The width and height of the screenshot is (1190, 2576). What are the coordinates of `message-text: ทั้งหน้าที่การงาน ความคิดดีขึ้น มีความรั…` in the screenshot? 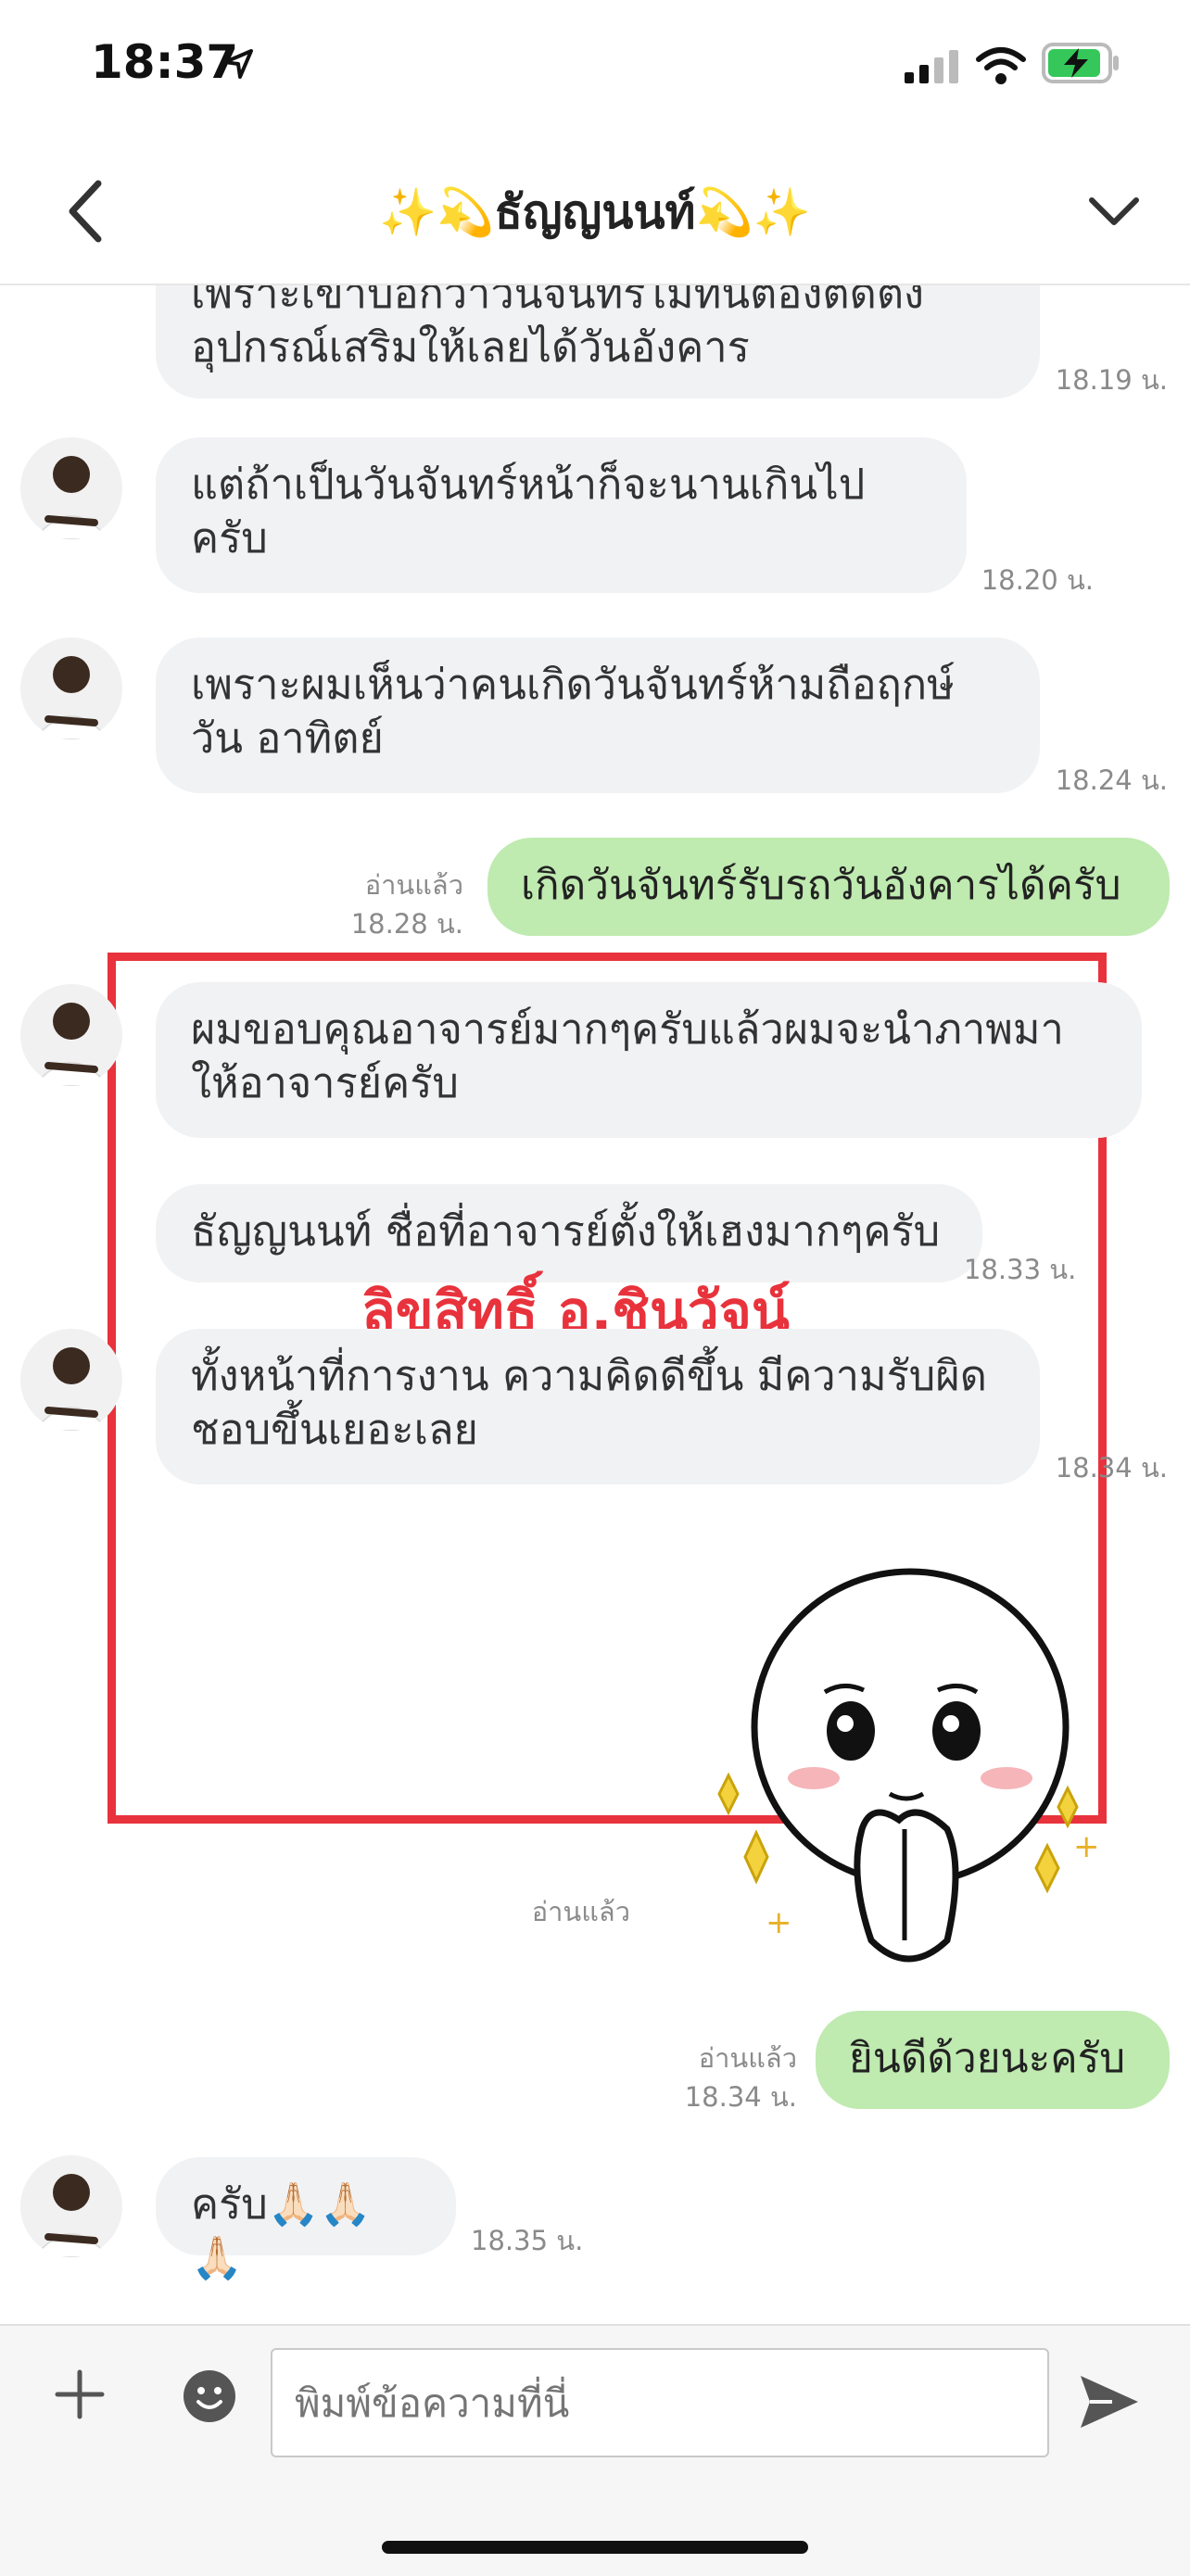 It's located at (589, 1402).